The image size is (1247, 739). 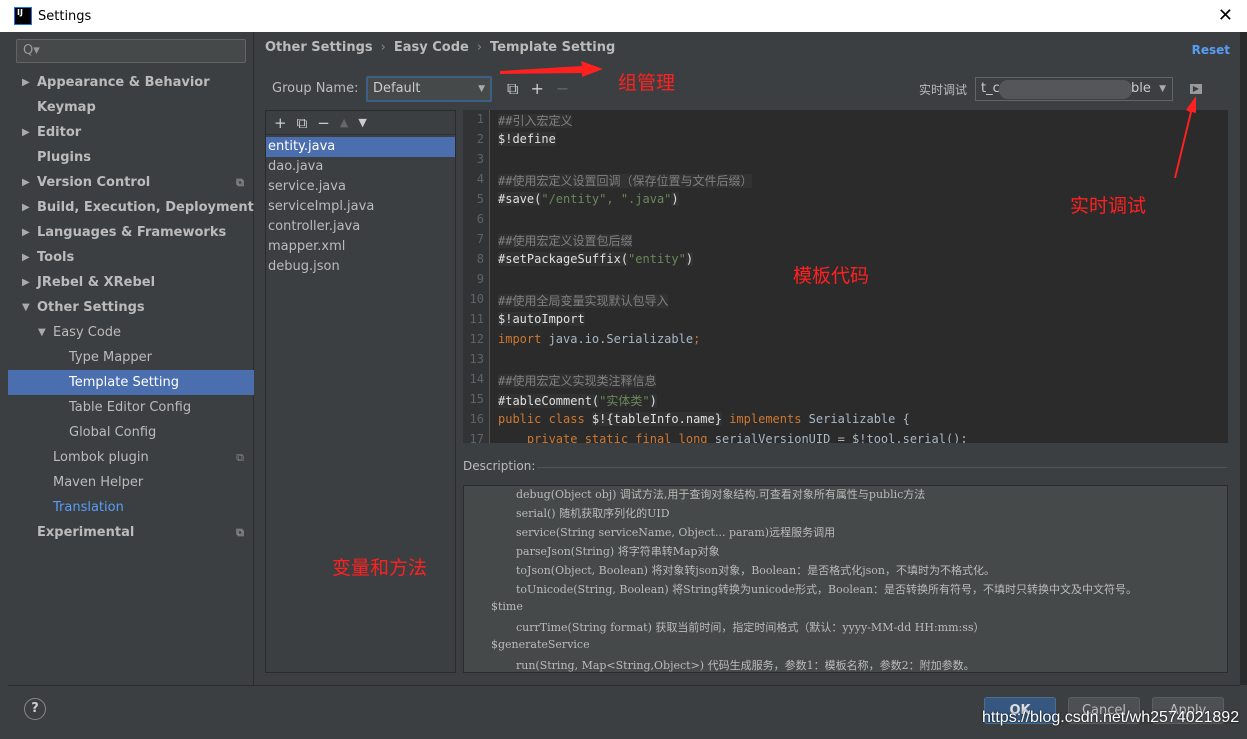 I want to click on code-line: import java.io.Serializable;, so click(x=599, y=339).